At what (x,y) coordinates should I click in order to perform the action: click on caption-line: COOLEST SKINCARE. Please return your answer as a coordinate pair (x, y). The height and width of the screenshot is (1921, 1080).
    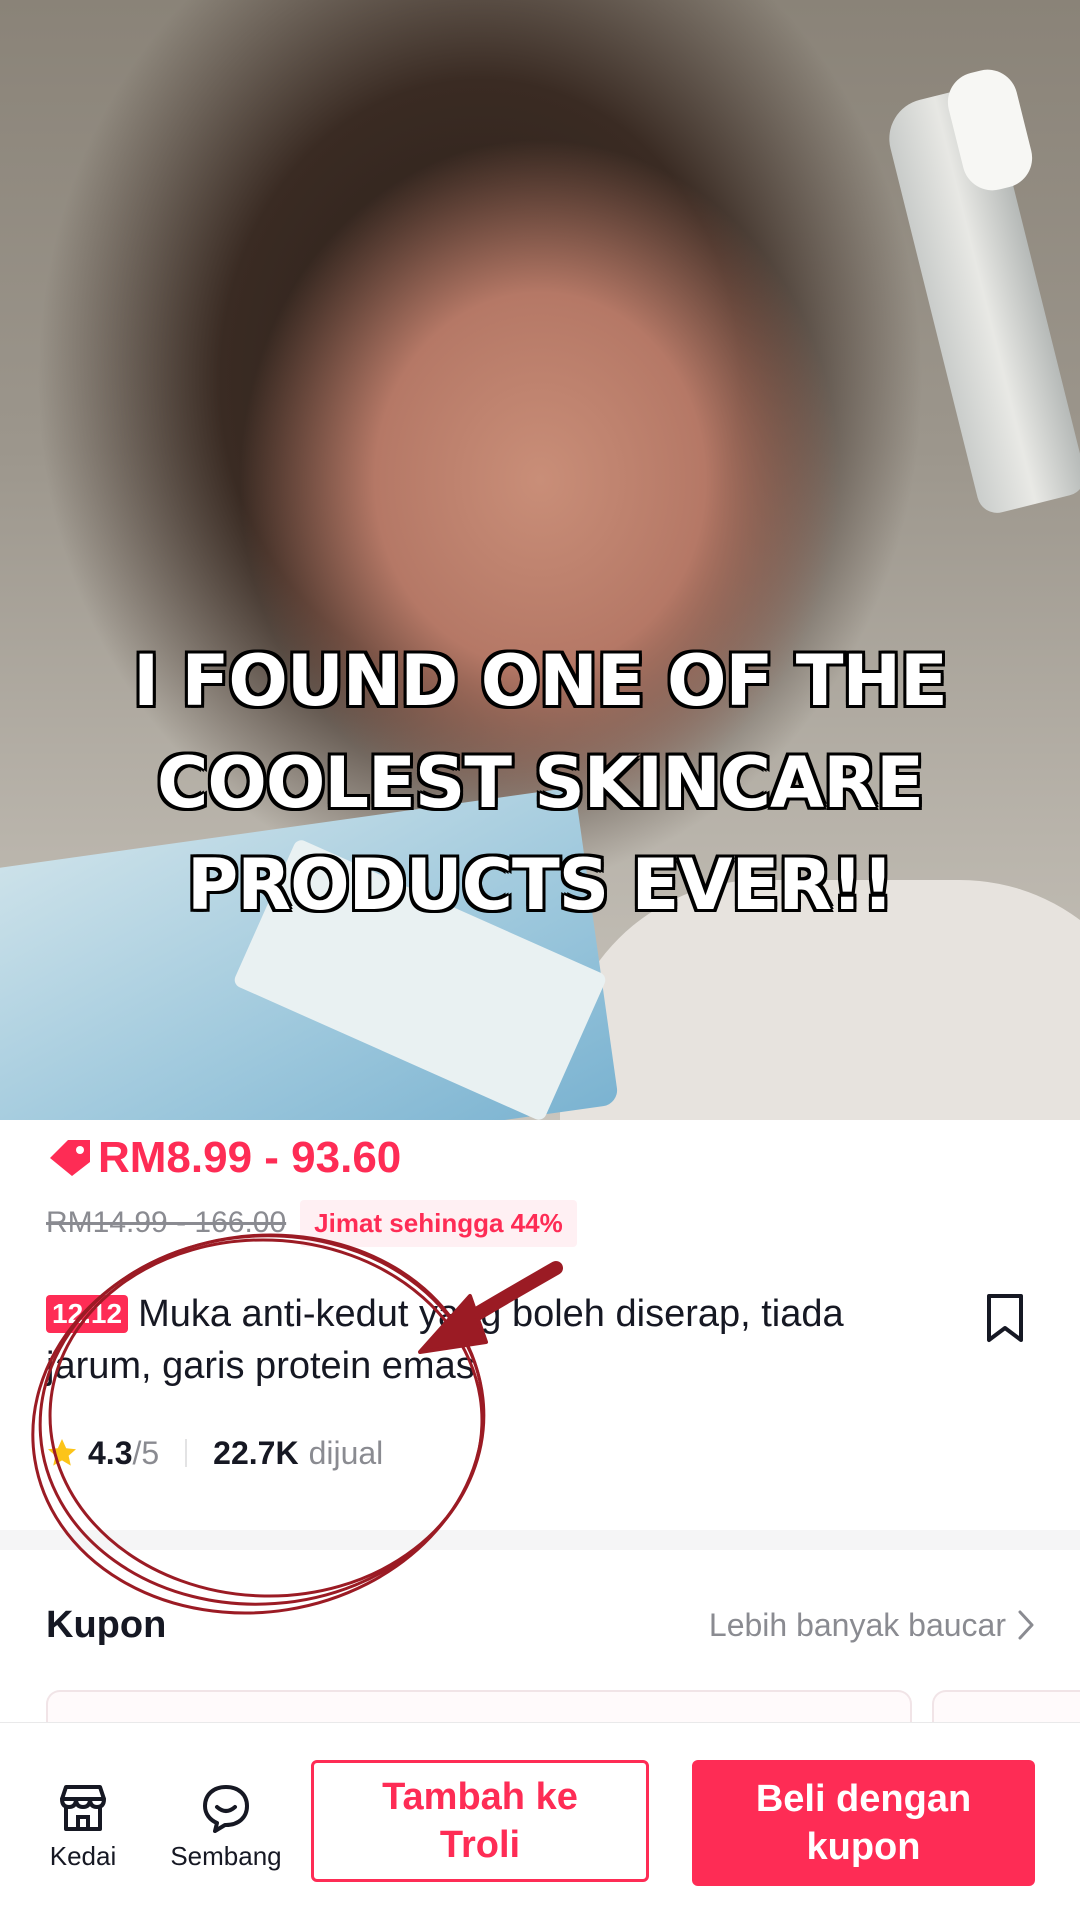
    Looking at the image, I should click on (540, 783).